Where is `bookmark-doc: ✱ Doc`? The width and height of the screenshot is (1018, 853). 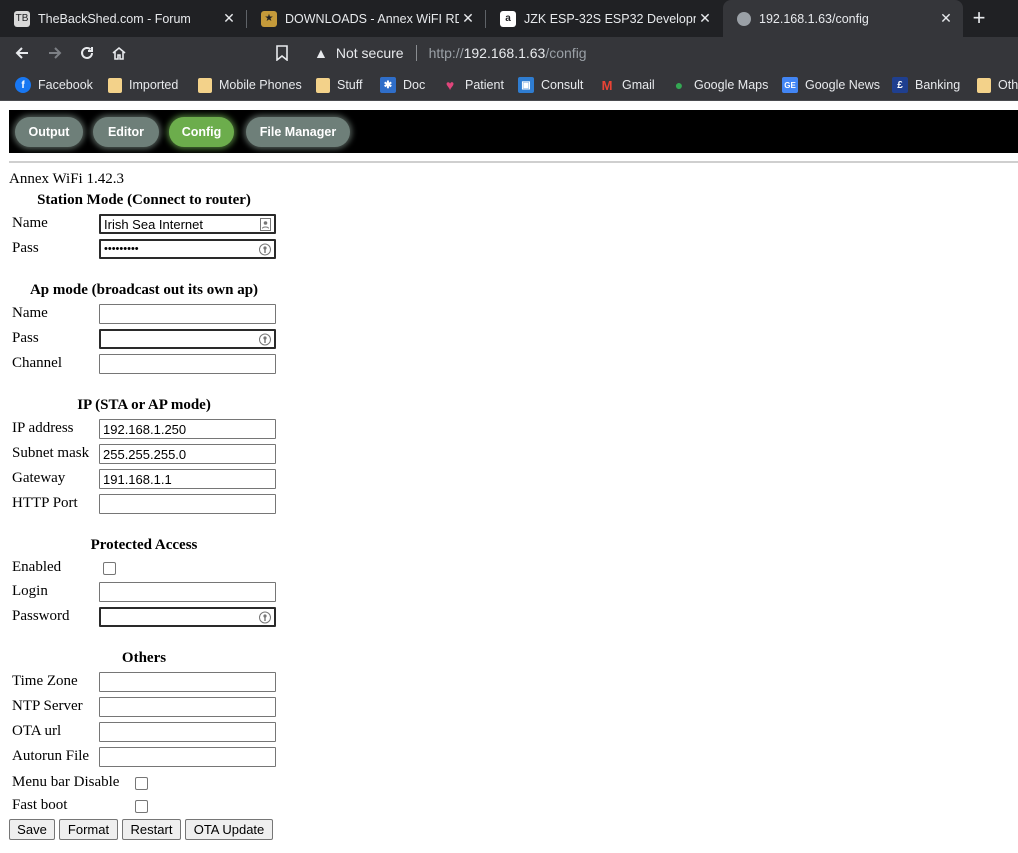 bookmark-doc: ✱ Doc is located at coordinates (402, 85).